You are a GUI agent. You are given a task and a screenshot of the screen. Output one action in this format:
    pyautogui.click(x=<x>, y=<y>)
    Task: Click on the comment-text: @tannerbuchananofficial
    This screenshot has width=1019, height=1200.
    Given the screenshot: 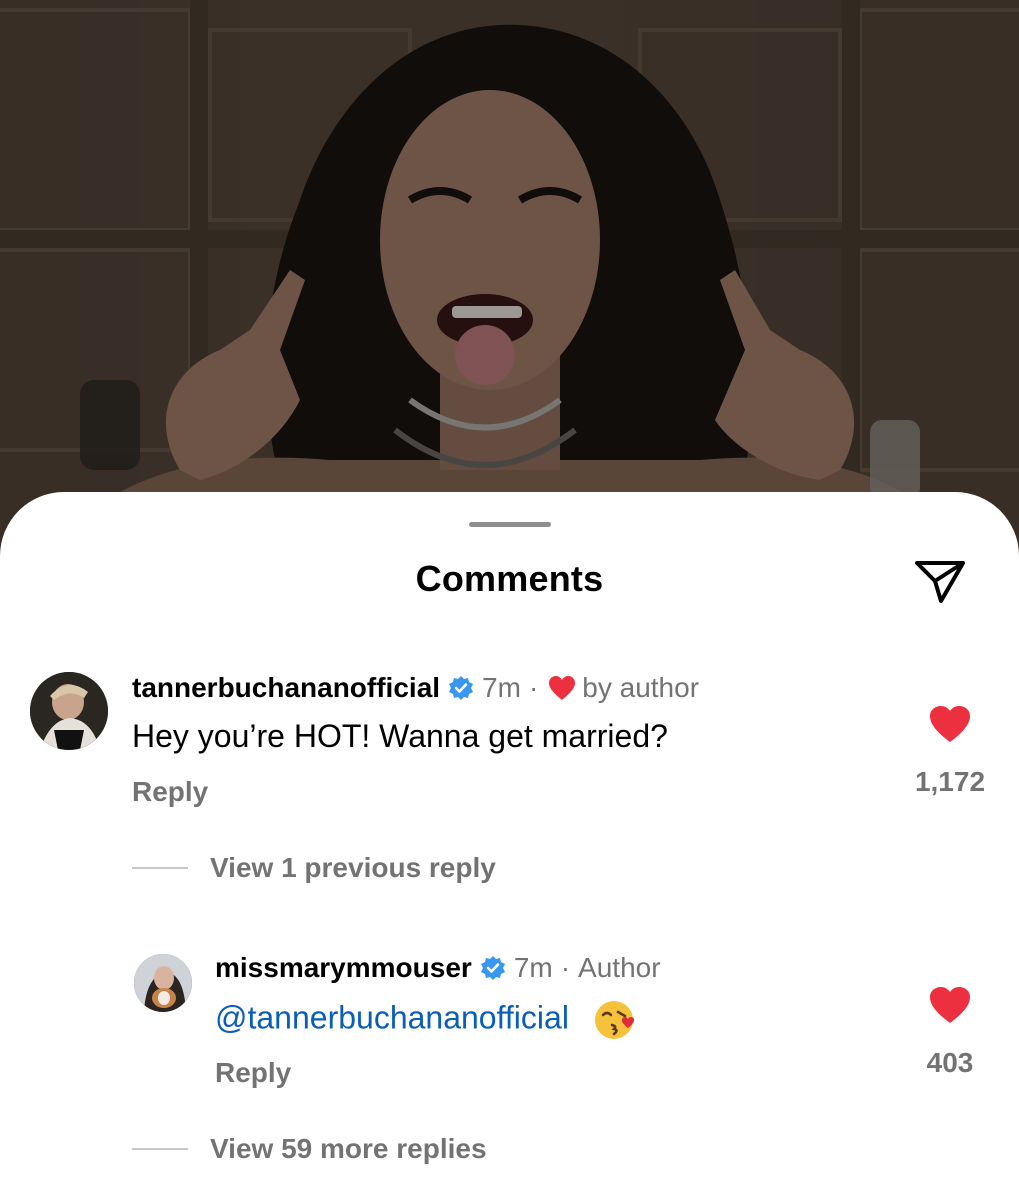 What is the action you would take?
    pyautogui.click(x=425, y=1020)
    